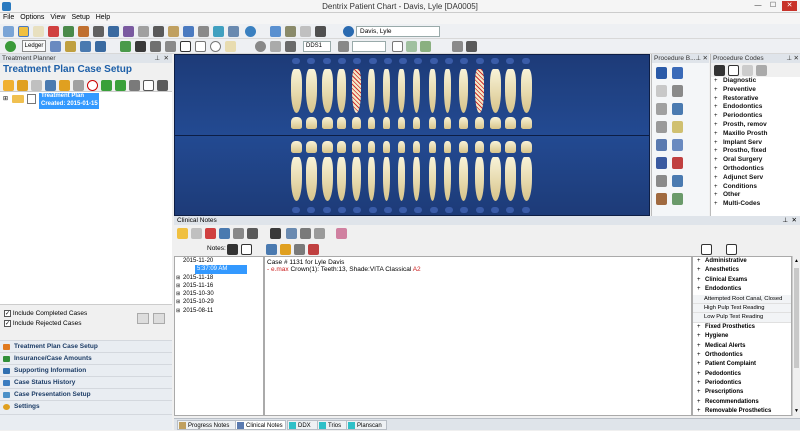 The height and width of the screenshot is (431, 800). I want to click on filter-grid-icon, so click(143, 318).